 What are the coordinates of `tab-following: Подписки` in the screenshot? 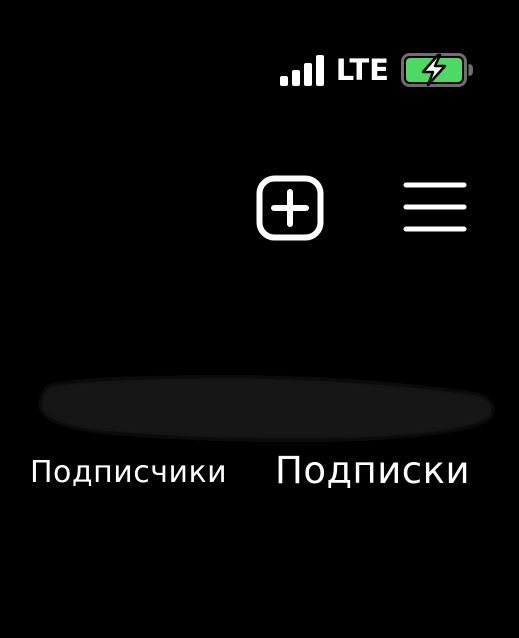 It's located at (372, 470).